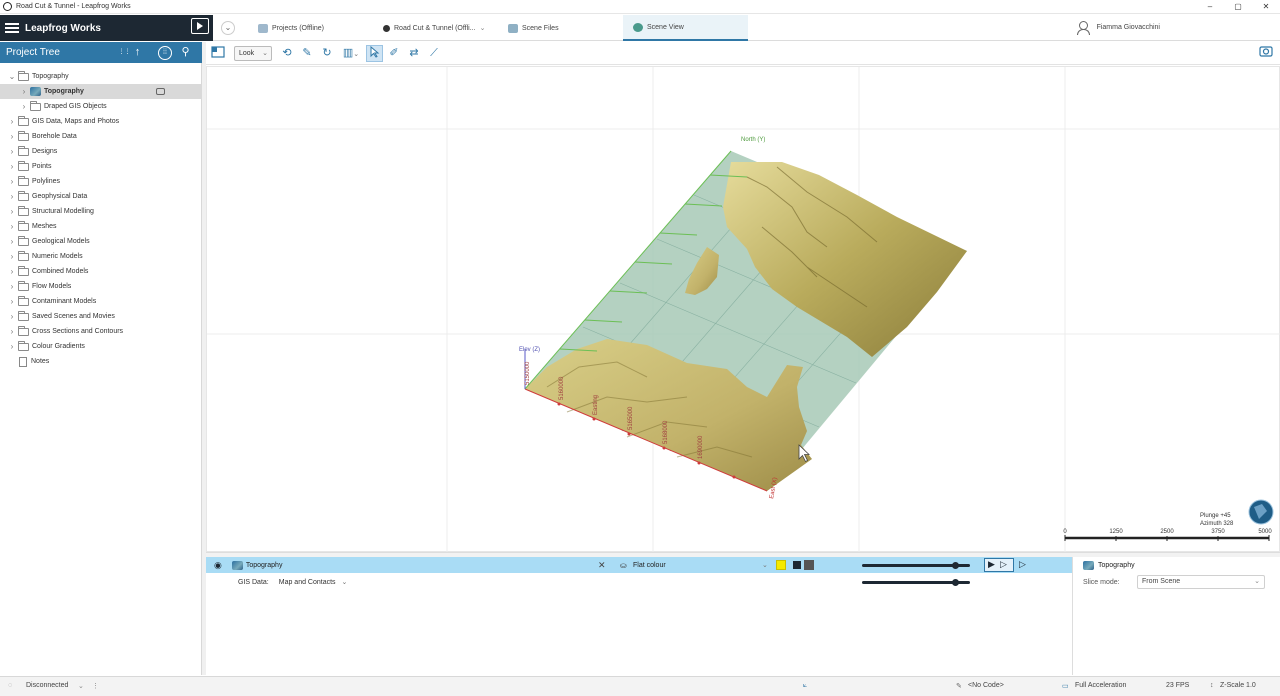 The image size is (1280, 696). What do you see at coordinates (1178, 685) in the screenshot?
I see `fps-readout: 23 FPS` at bounding box center [1178, 685].